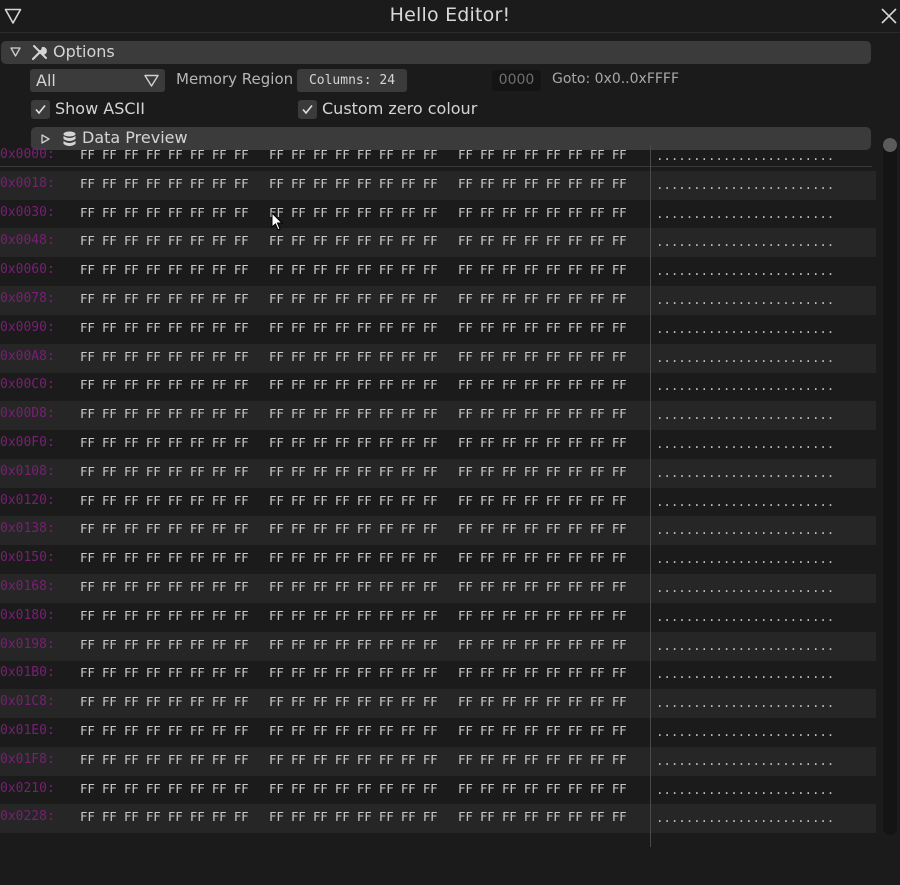  Describe the element at coordinates (890, 486) in the screenshot. I see `scrollbar-track` at that location.